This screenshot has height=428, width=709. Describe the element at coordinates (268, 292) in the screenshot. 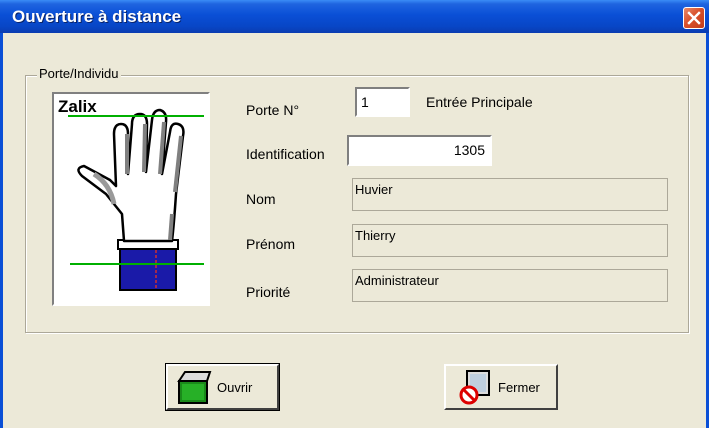

I see `priorite-label: Priorité` at that location.